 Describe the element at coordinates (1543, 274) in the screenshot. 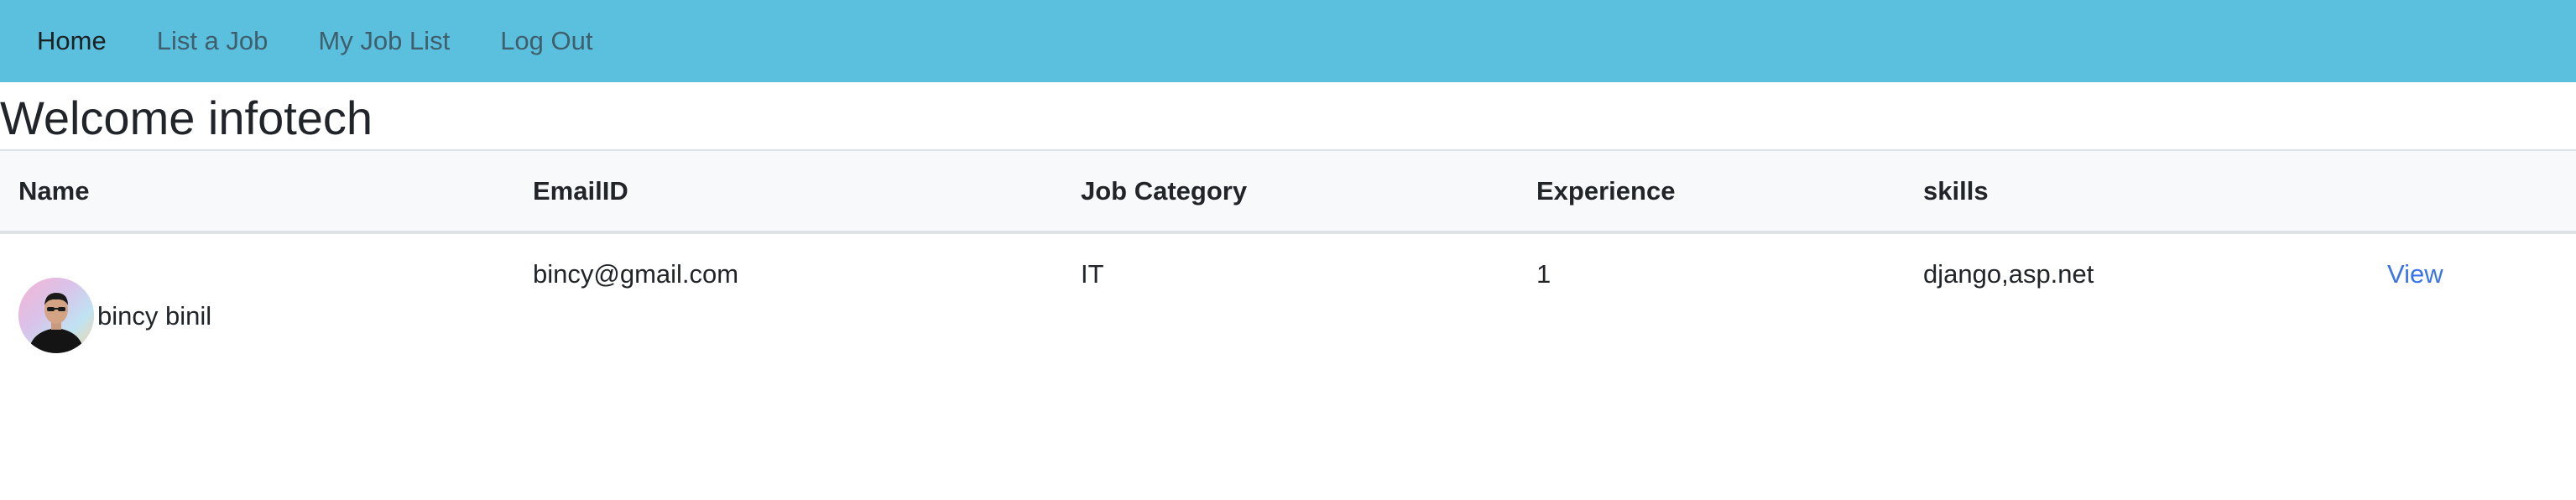

I see `experience-cell: 1` at that location.